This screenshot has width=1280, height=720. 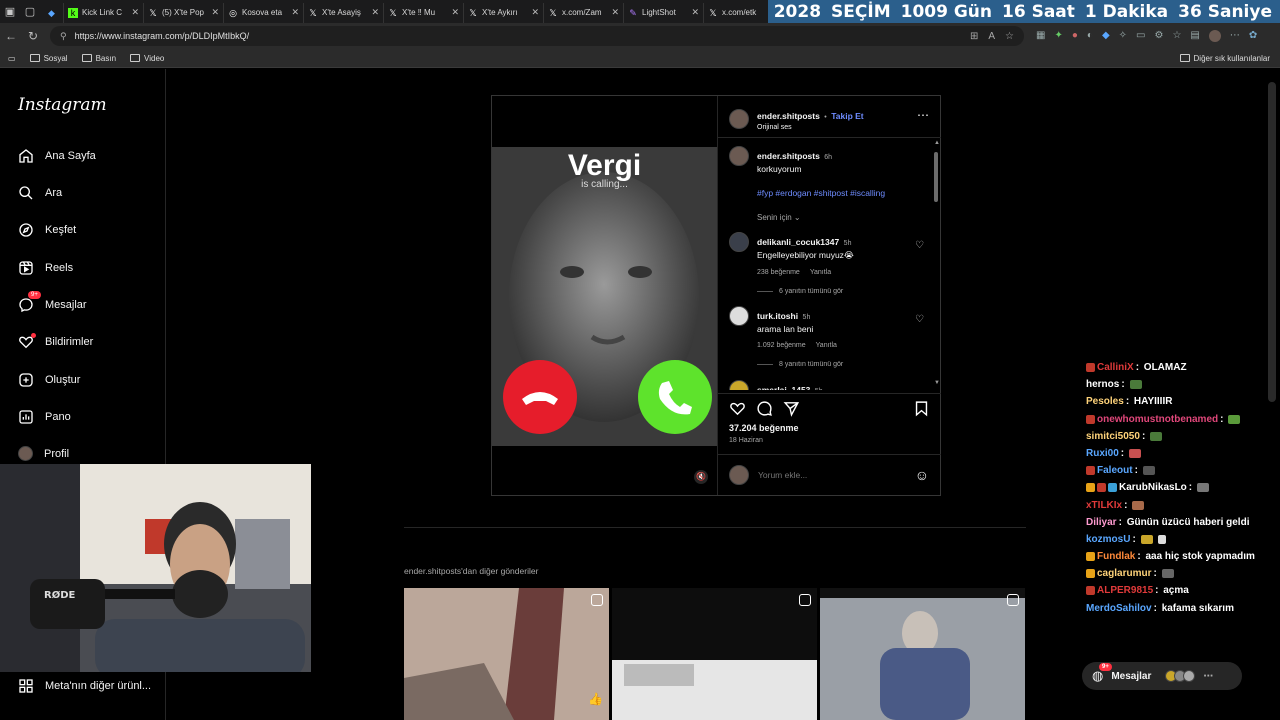 What do you see at coordinates (1106, 36) in the screenshot?
I see `extension-icon: ◆` at bounding box center [1106, 36].